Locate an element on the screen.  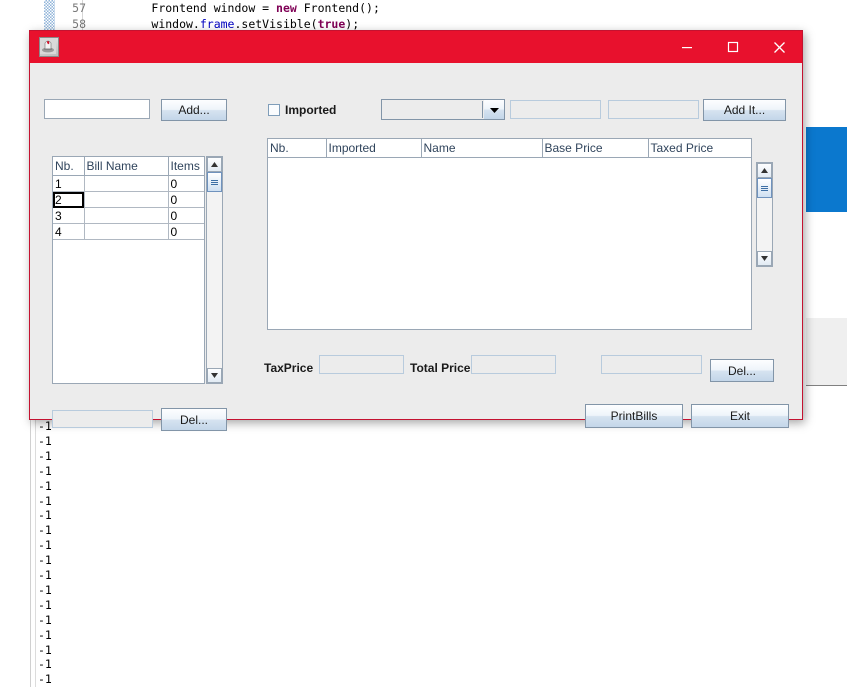
items-table-scrollbar is located at coordinates (764, 214).